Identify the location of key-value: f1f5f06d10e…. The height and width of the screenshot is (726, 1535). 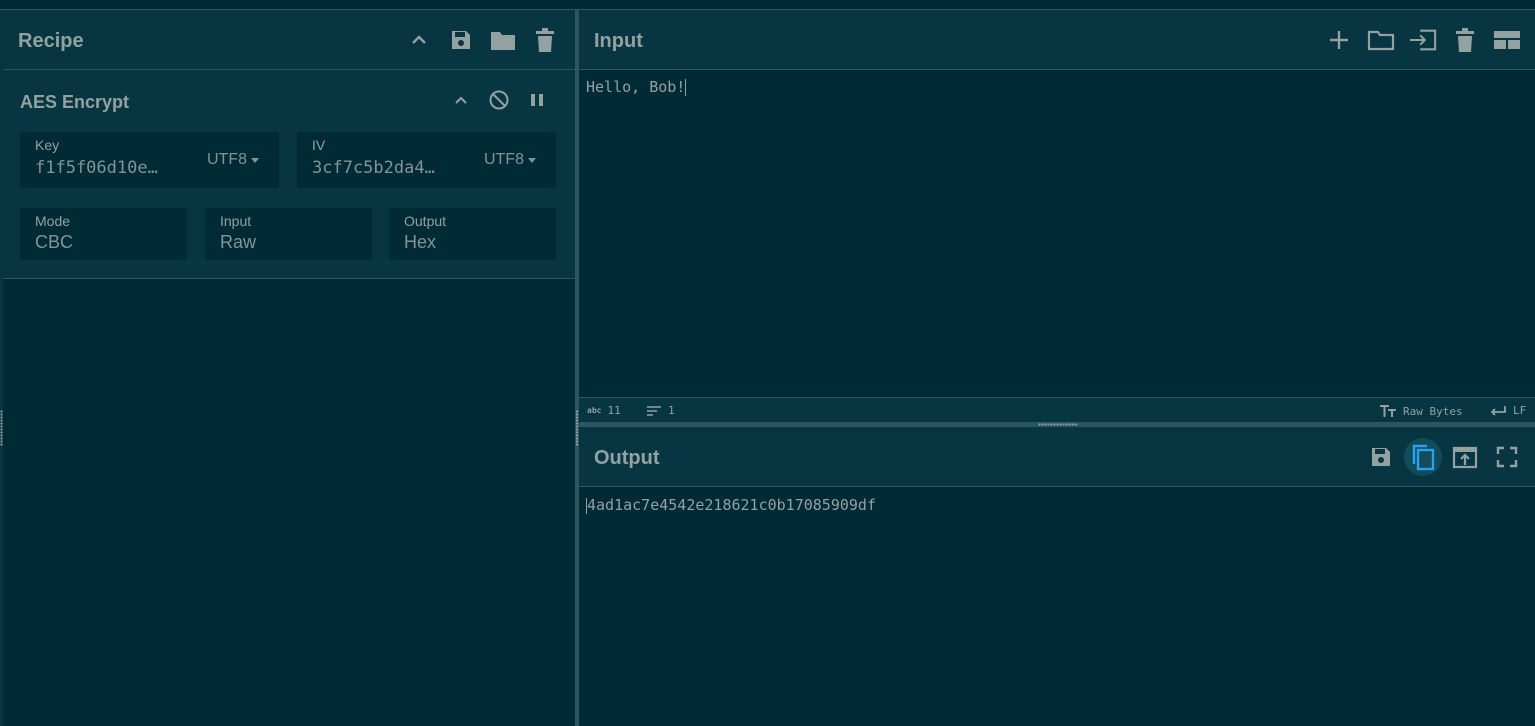
(105, 168).